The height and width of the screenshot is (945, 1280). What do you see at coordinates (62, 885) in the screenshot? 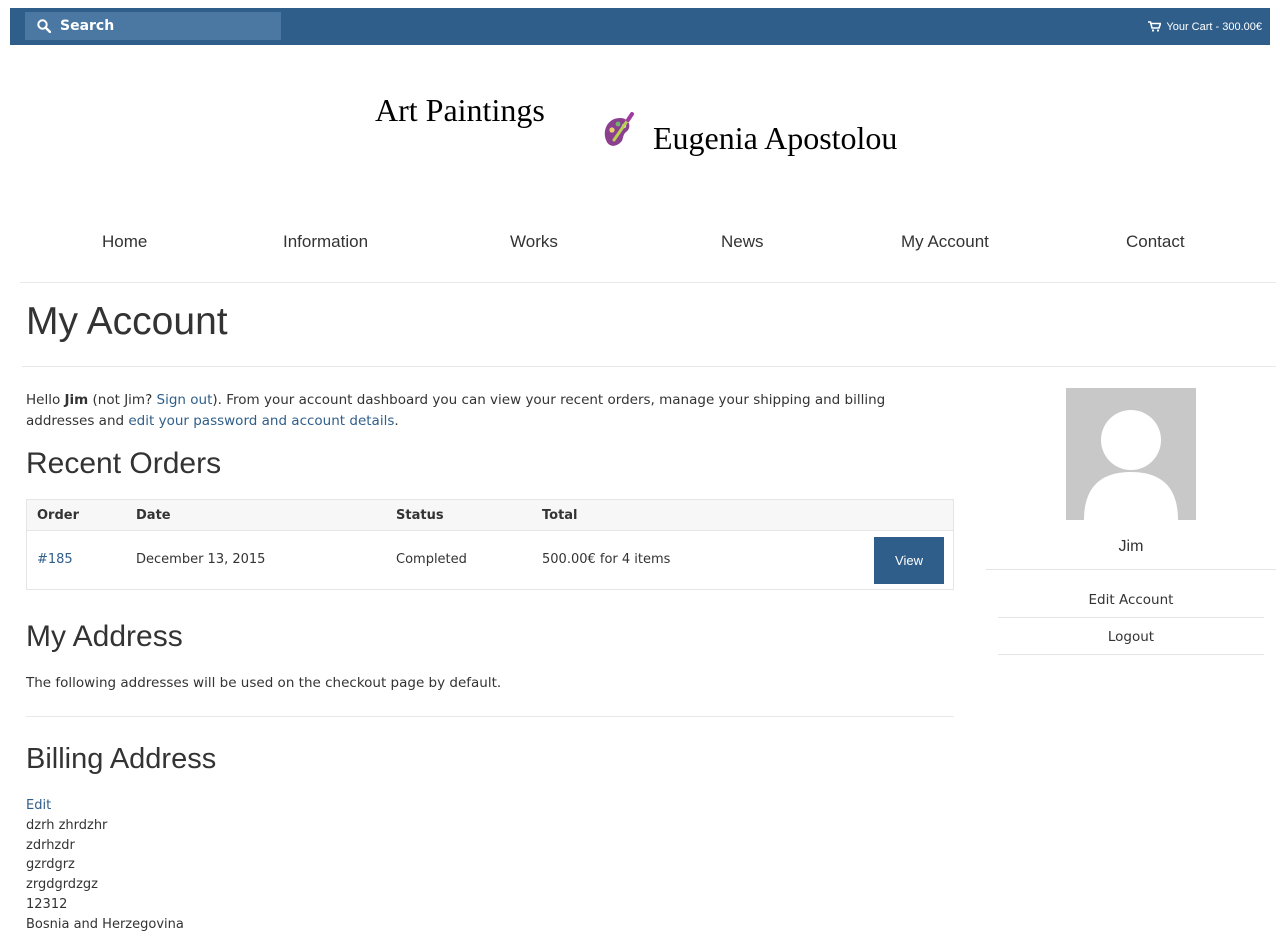
I see `address-line: zrgdgrdzgz` at bounding box center [62, 885].